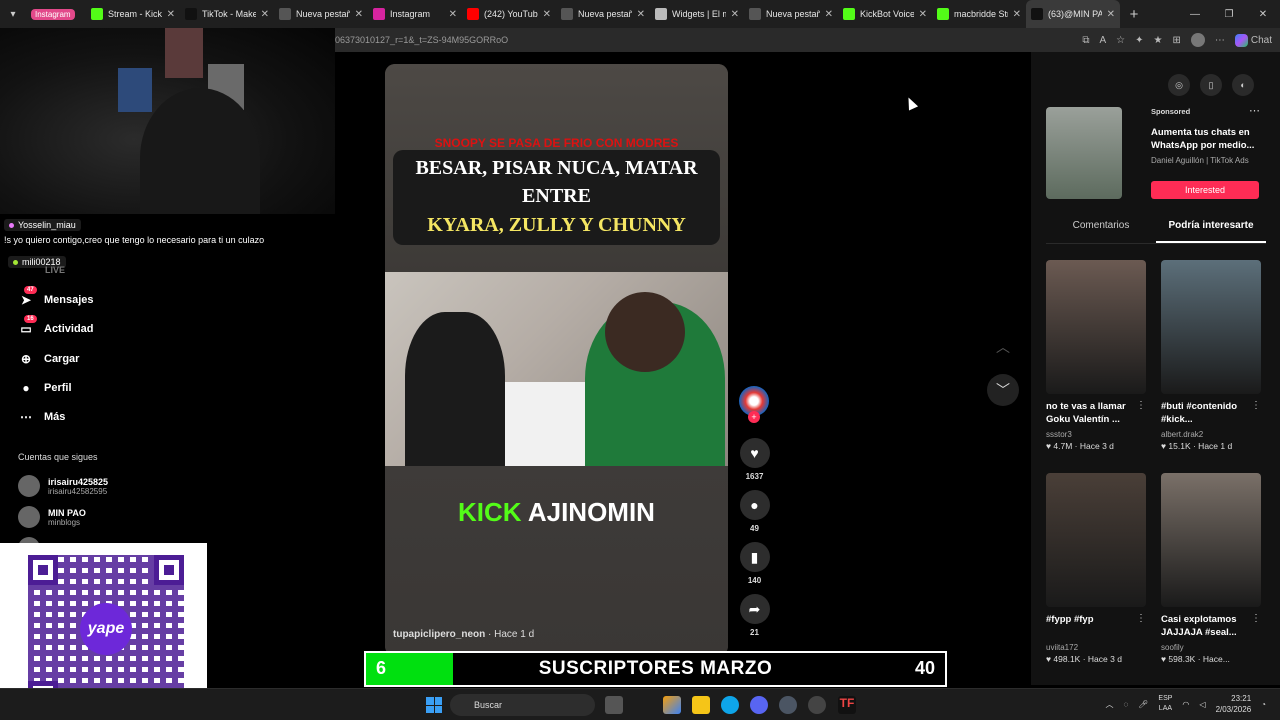 The width and height of the screenshot is (1280, 720). I want to click on new-tab-button: +, so click(1134, 14).